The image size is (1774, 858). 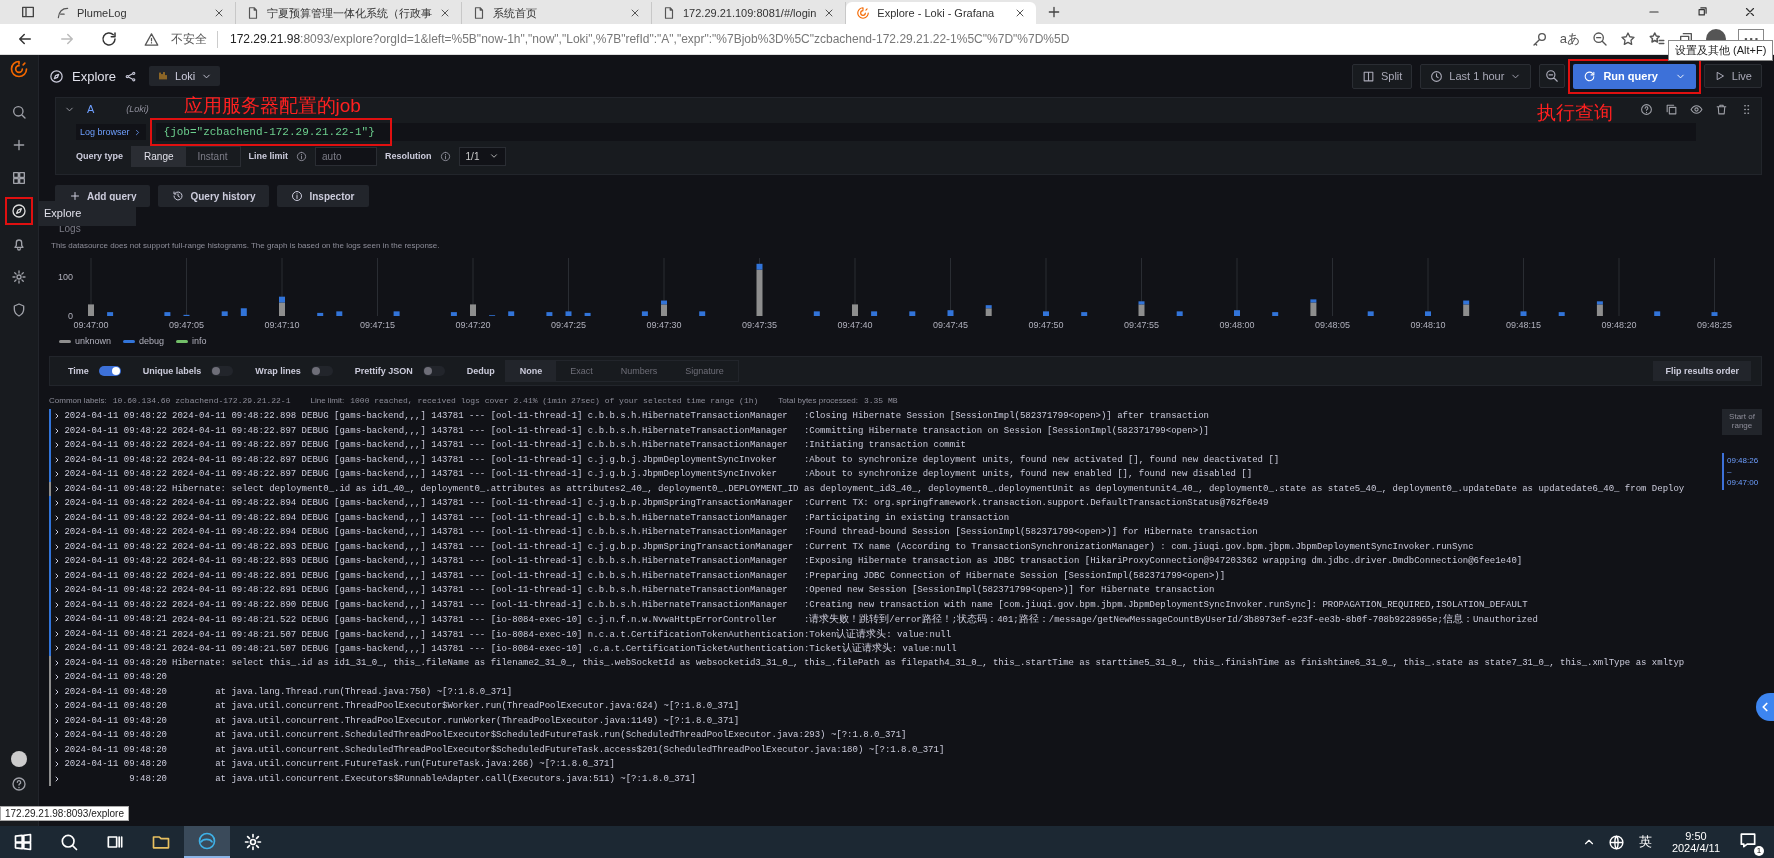 What do you see at coordinates (1671, 109) in the screenshot?
I see `copy-icon` at bounding box center [1671, 109].